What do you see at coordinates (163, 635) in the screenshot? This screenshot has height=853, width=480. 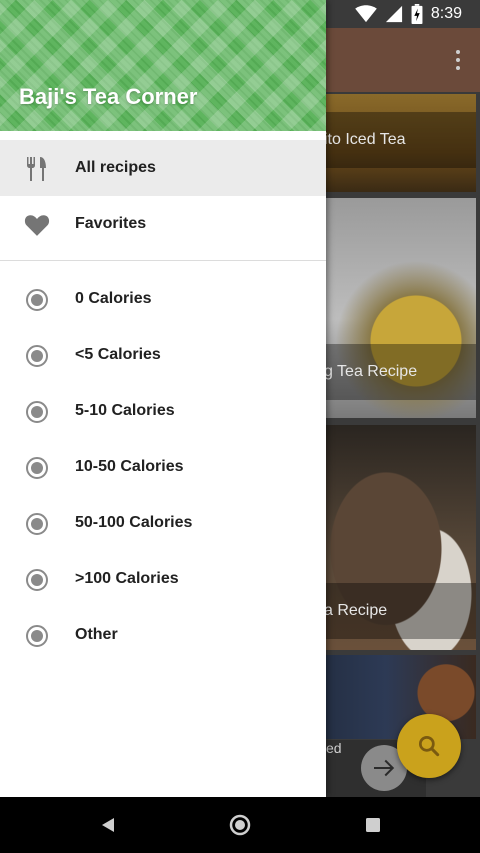 I see `menu-item-other: Other` at bounding box center [163, 635].